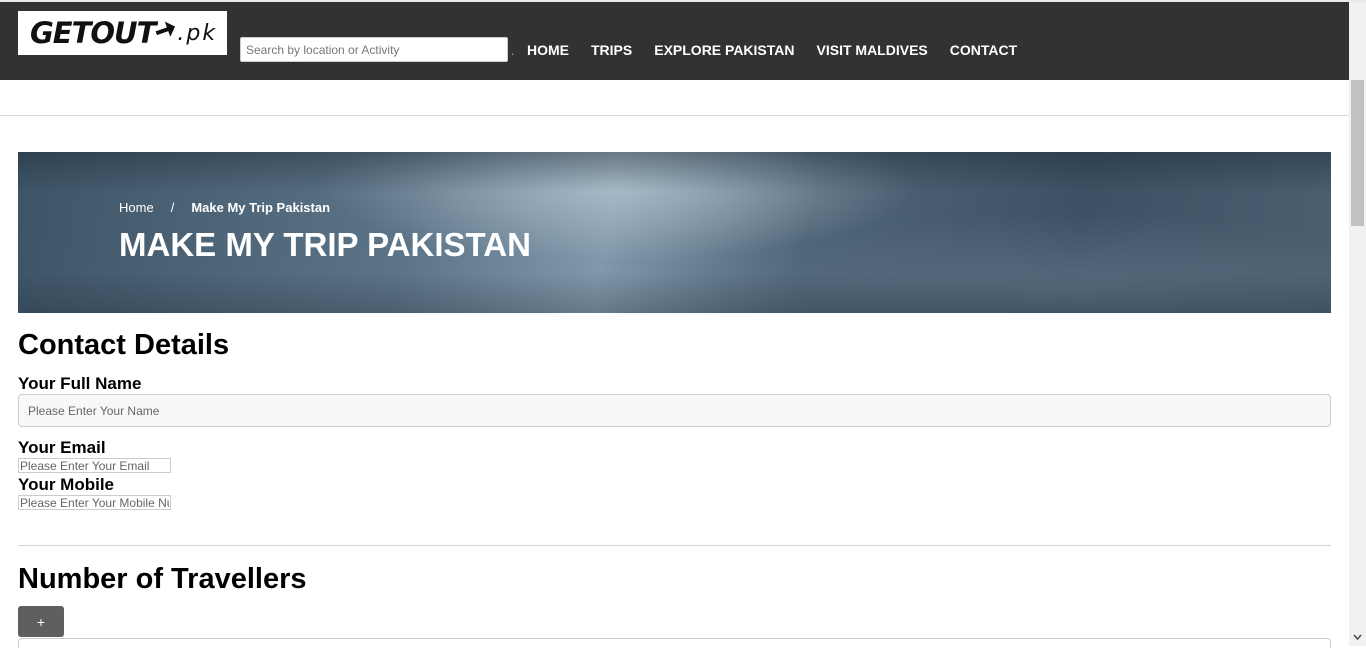 The image size is (1366, 648). I want to click on travellers-heading: Number of Travellers, so click(162, 579).